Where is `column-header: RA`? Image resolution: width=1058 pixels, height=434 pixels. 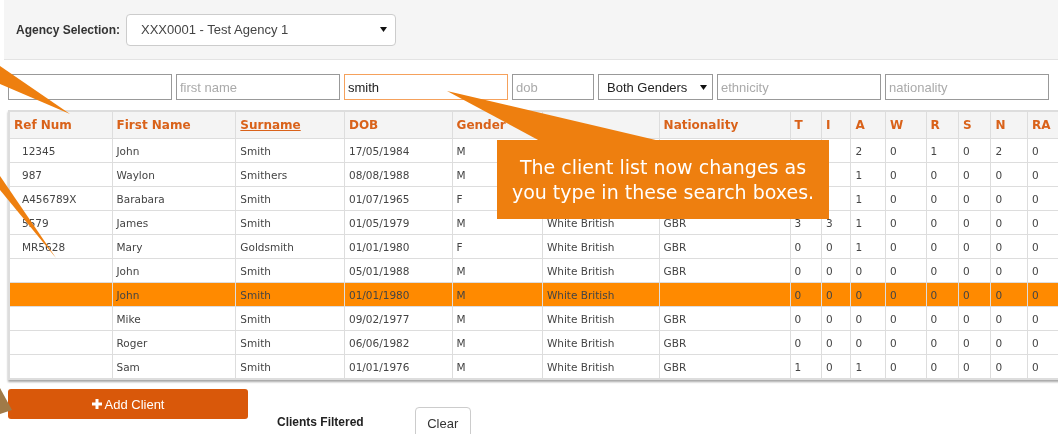
column-header: RA is located at coordinates (1042, 125).